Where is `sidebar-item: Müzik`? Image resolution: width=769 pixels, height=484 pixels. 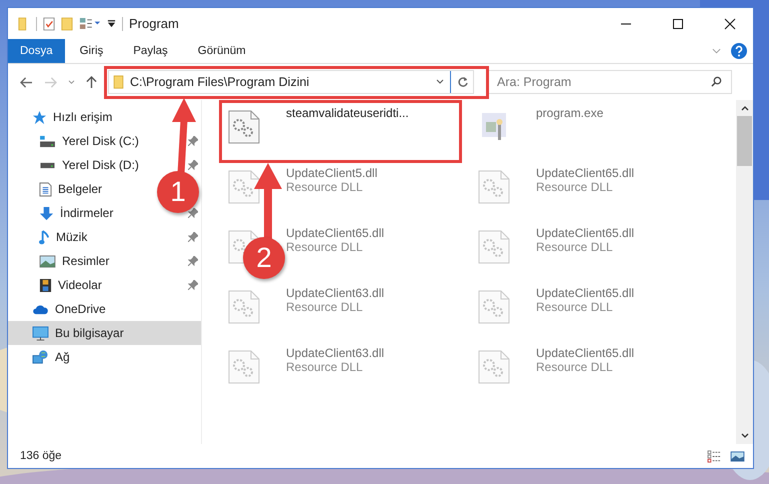 sidebar-item: Müzik is located at coordinates (48, 237).